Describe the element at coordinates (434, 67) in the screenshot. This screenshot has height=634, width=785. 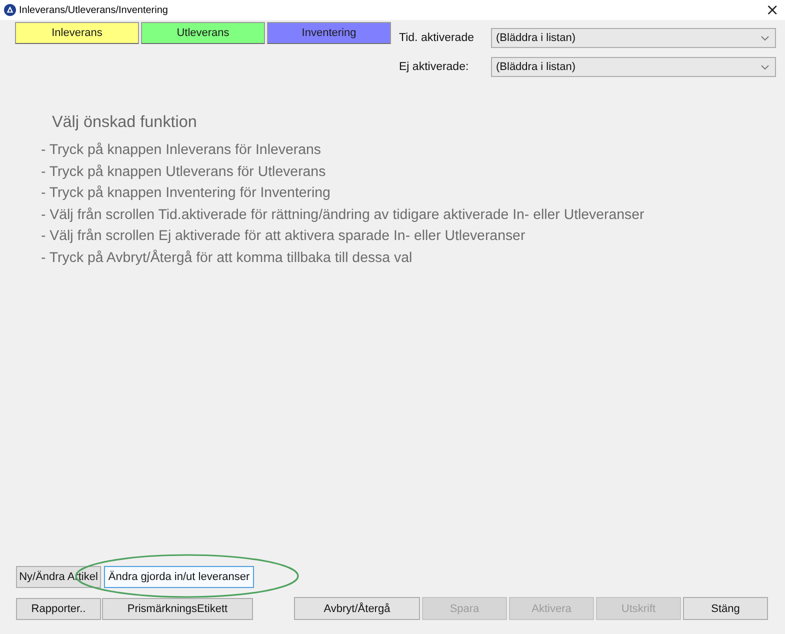
I see `filter-label: Ej aktiverade:` at that location.